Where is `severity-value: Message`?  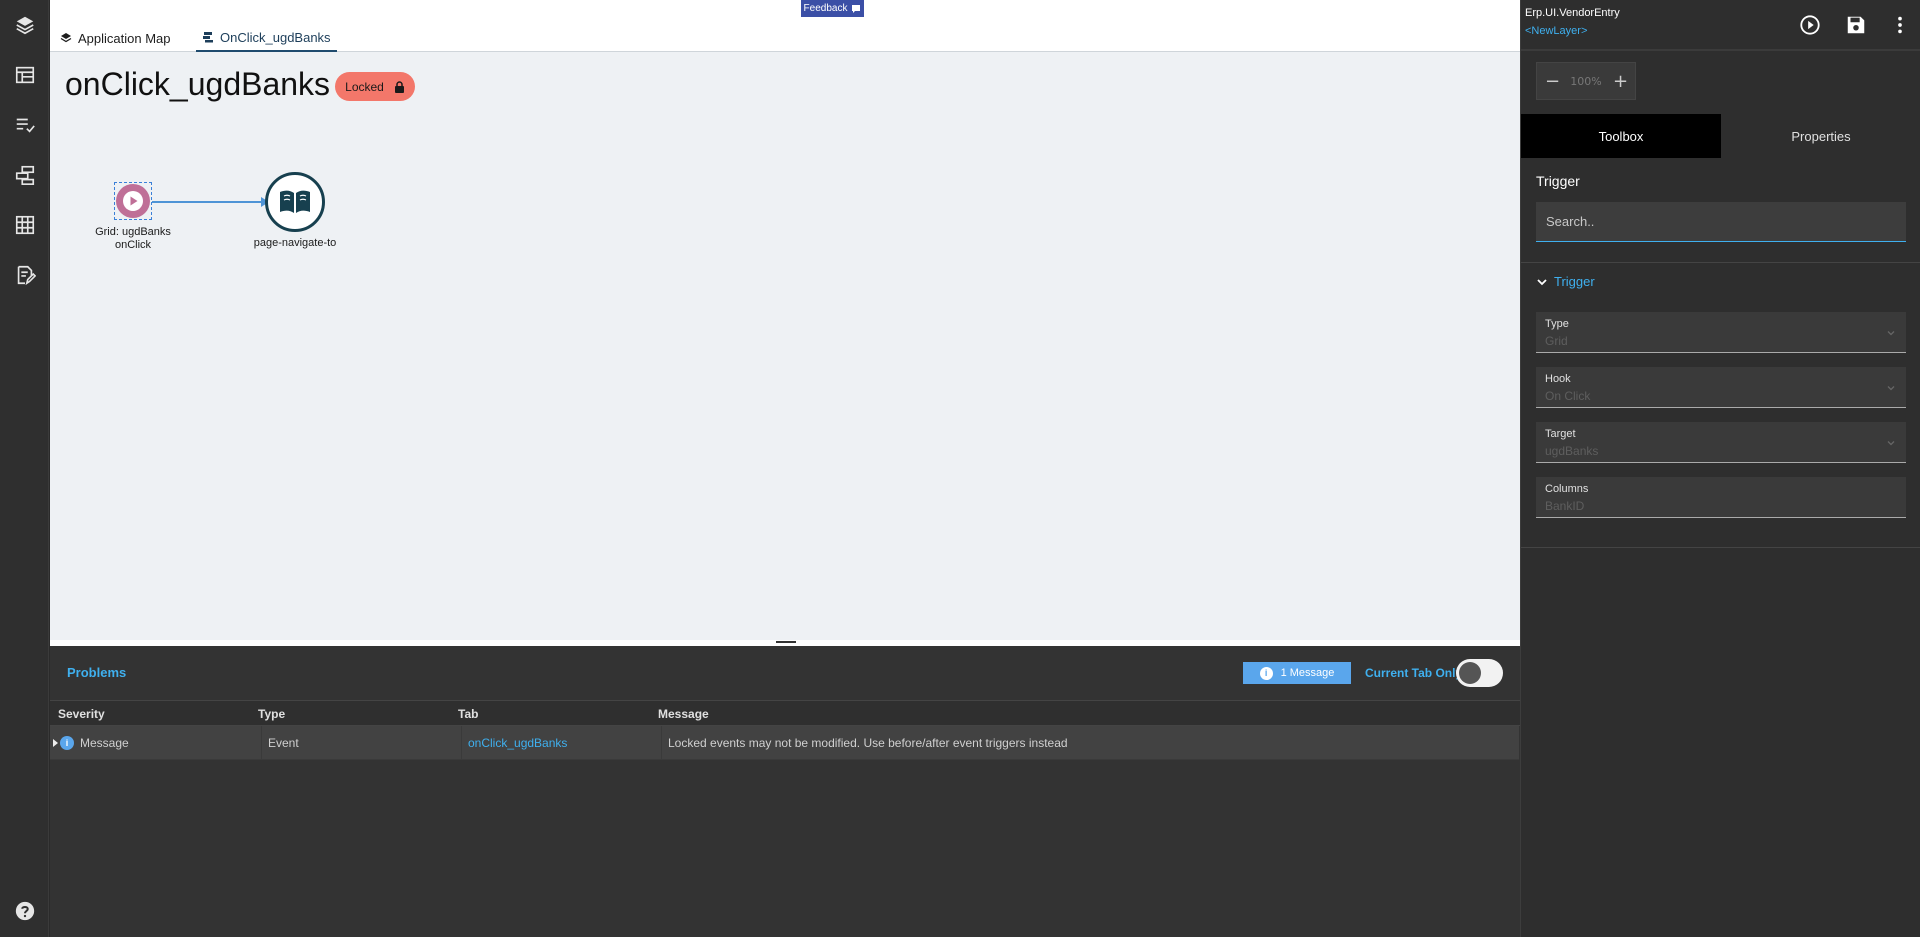 severity-value: Message is located at coordinates (104, 743).